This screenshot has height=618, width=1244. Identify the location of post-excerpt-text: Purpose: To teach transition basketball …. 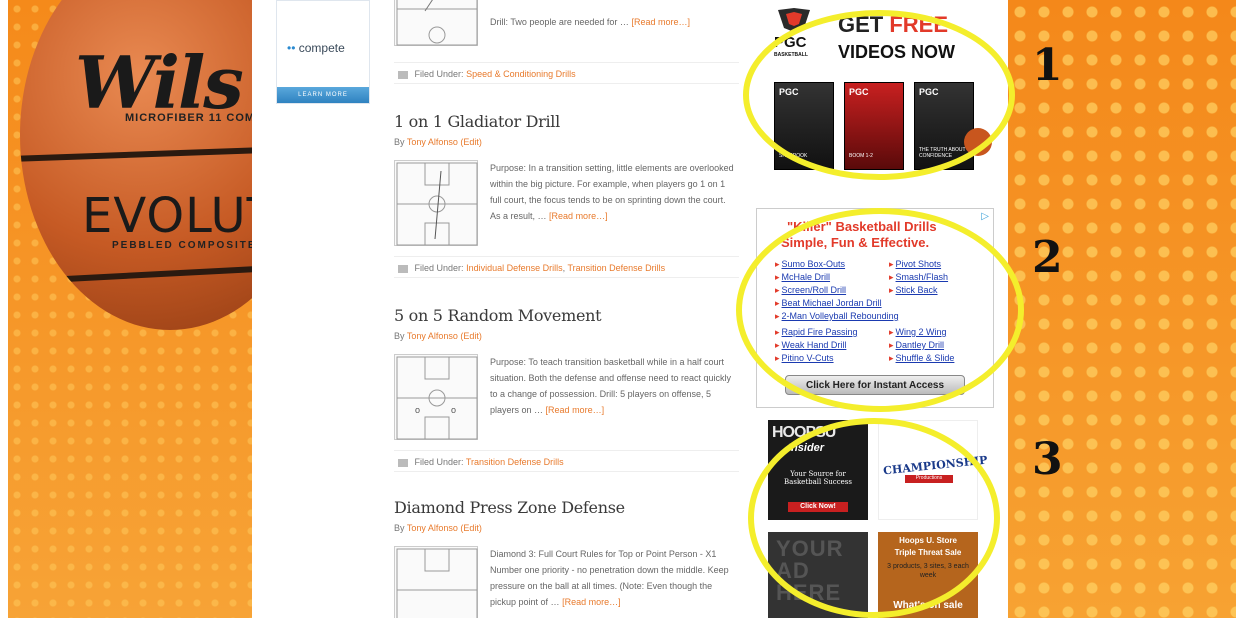
(611, 386).